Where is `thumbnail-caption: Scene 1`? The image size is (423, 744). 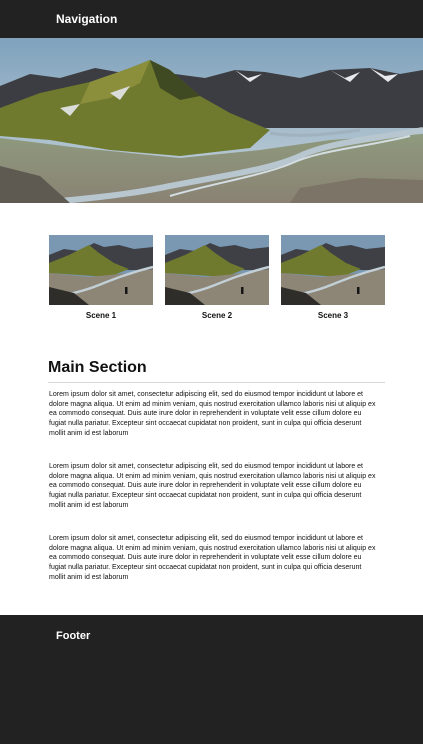 thumbnail-caption: Scene 1 is located at coordinates (101, 315).